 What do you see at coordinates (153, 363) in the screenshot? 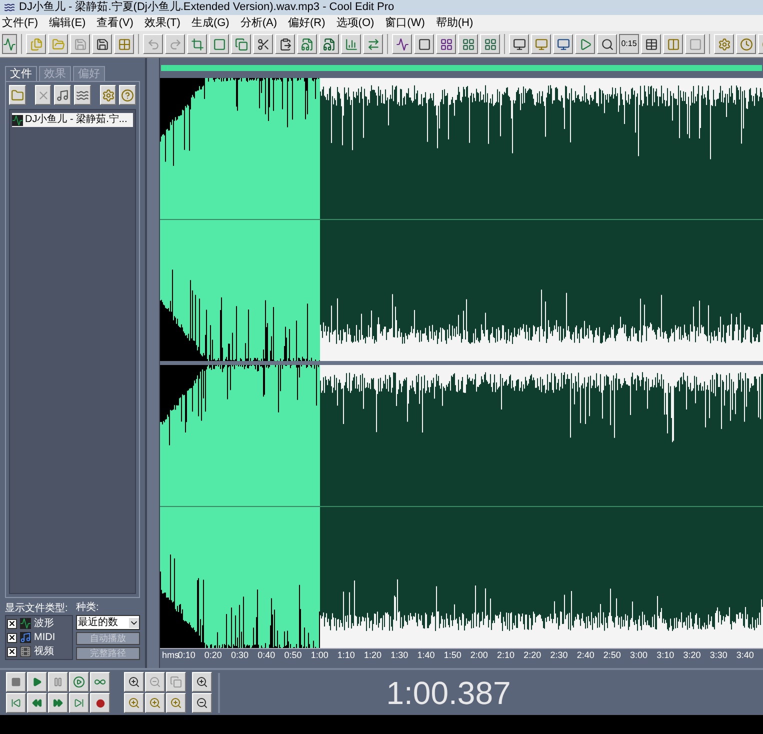
I see `vertical-scrollbar` at bounding box center [153, 363].